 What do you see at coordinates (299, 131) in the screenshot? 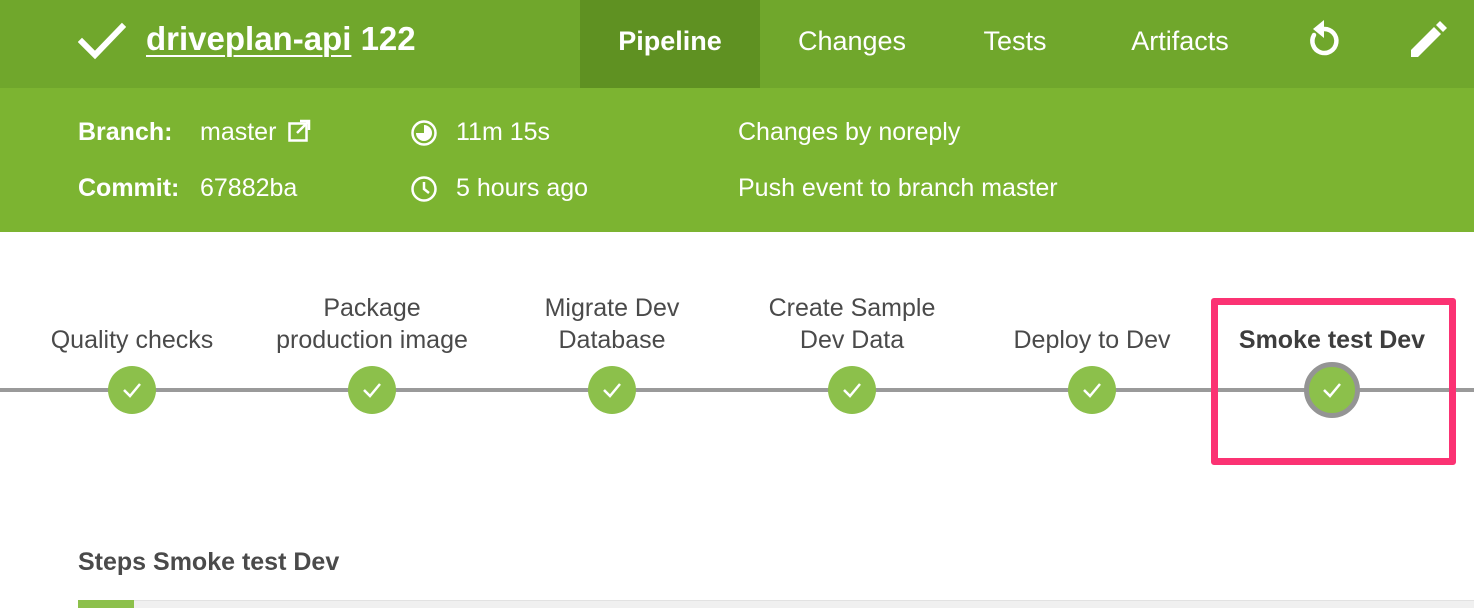
I see `external-link-icon` at bounding box center [299, 131].